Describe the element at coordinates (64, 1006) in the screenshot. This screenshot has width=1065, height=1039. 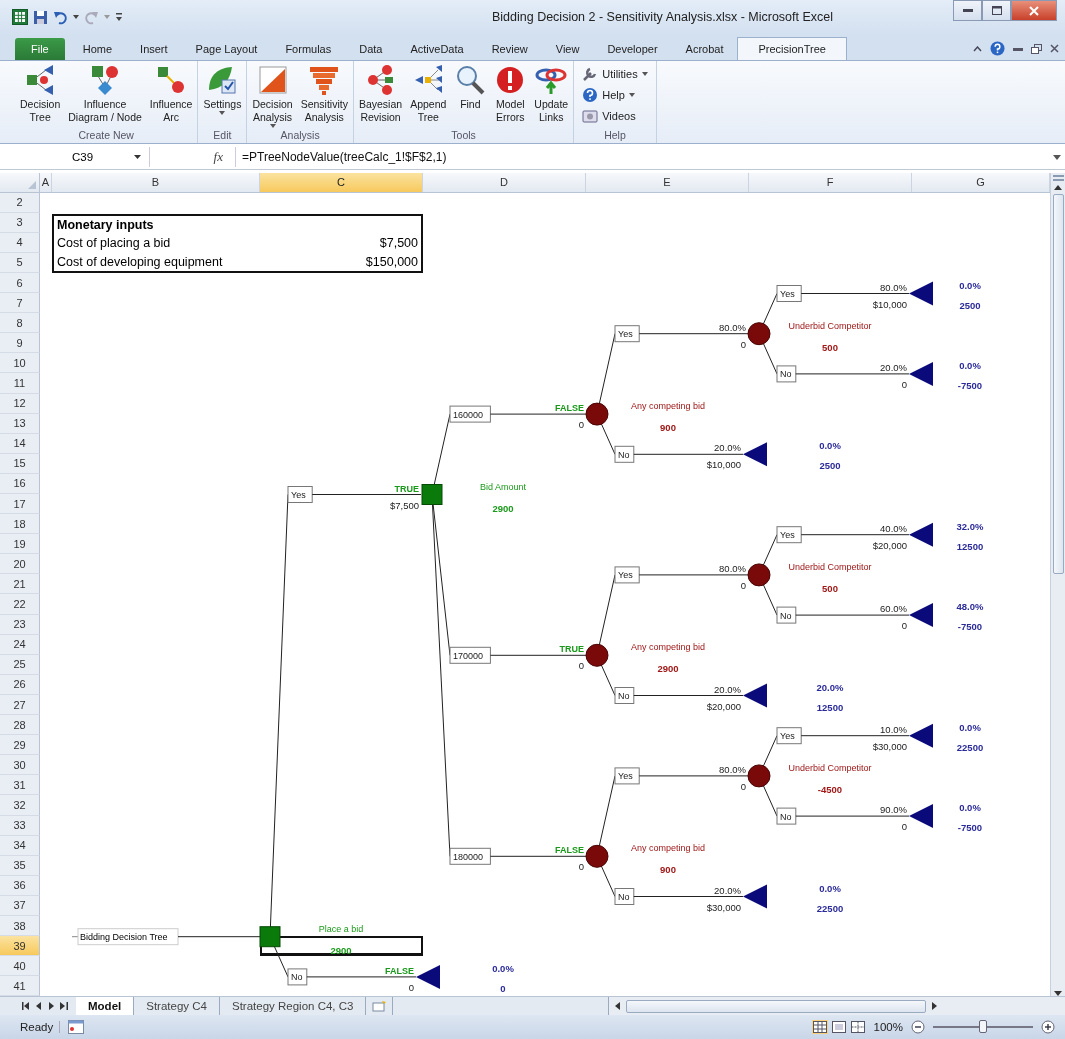
I see `last-sheet-icon` at that location.